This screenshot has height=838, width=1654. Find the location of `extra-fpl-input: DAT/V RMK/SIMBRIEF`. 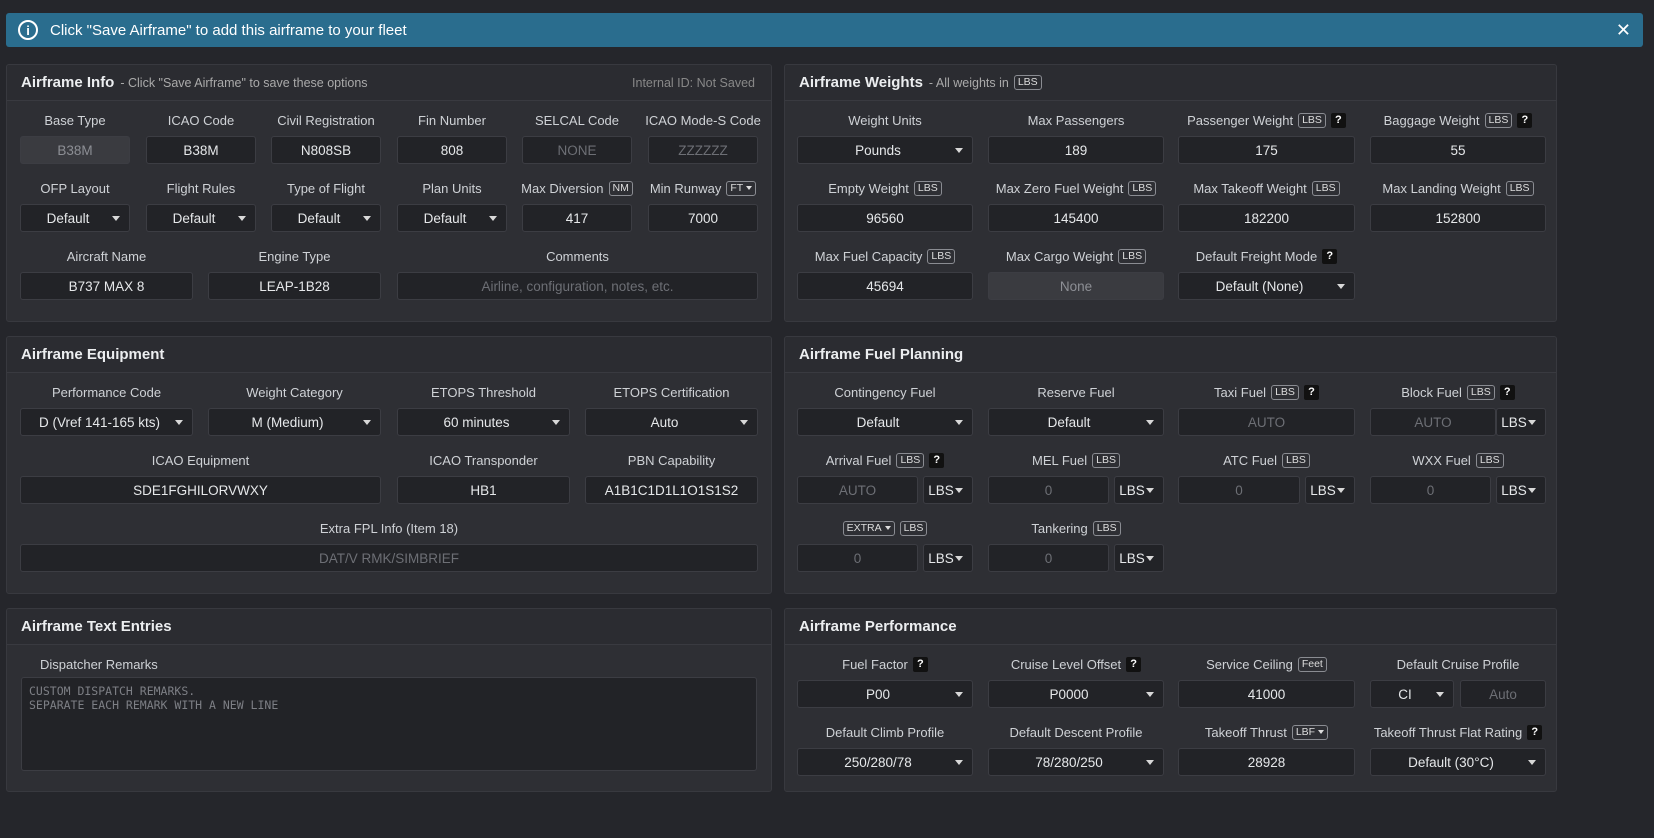

extra-fpl-input: DAT/V RMK/SIMBRIEF is located at coordinates (389, 558).